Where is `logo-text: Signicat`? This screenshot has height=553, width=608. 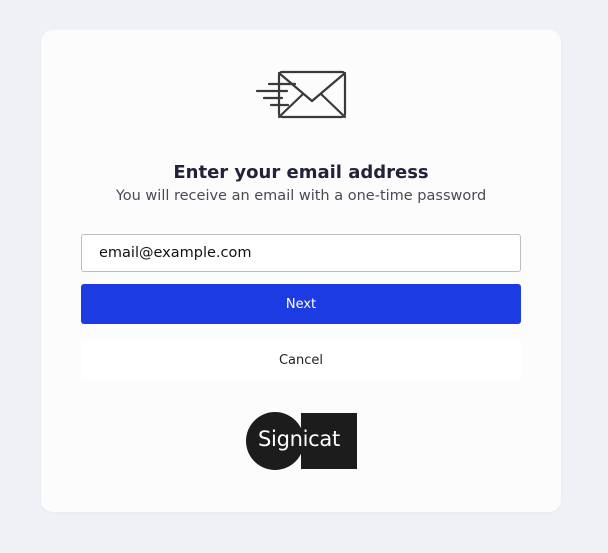 logo-text: Signicat is located at coordinates (299, 439).